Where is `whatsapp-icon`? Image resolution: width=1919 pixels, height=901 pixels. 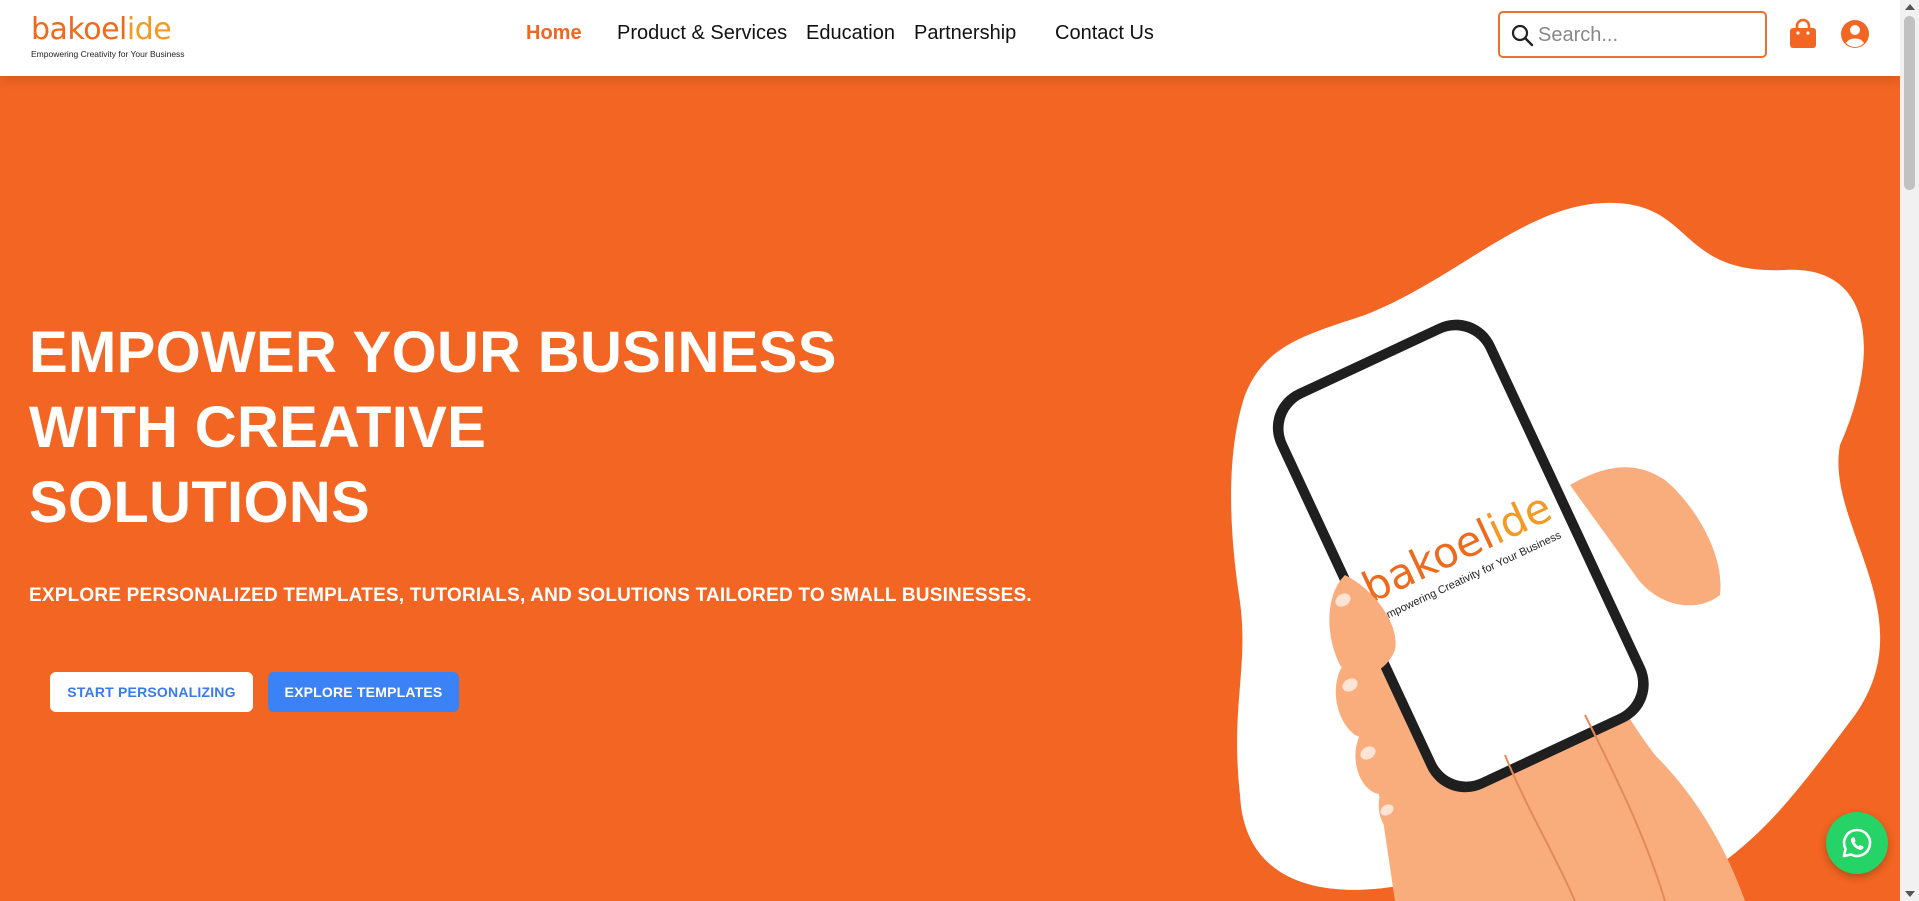
whatsapp-icon is located at coordinates (1857, 843).